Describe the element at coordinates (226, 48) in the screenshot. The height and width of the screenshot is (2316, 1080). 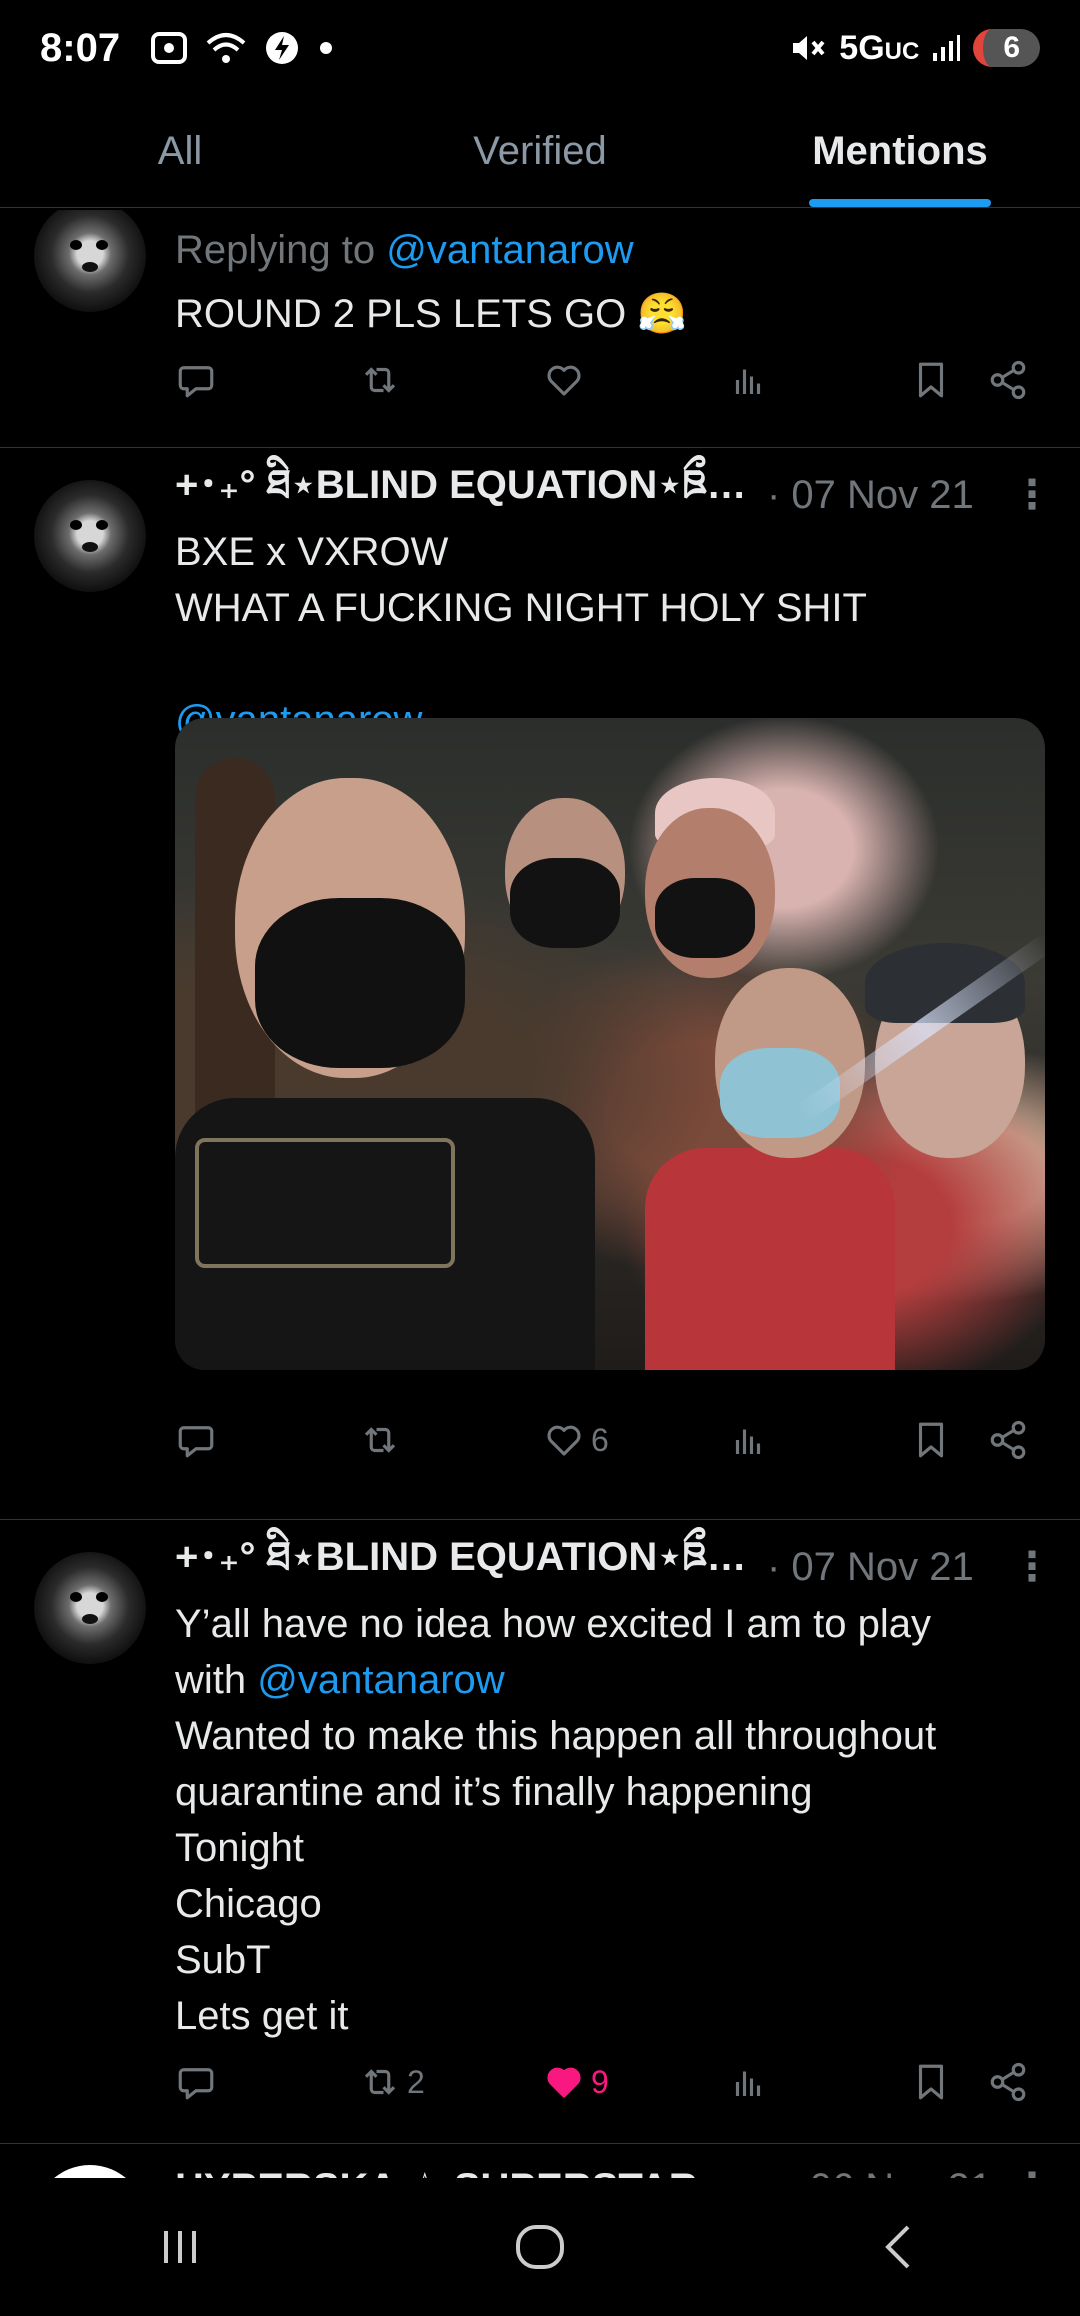
I see `wifi-icon` at that location.